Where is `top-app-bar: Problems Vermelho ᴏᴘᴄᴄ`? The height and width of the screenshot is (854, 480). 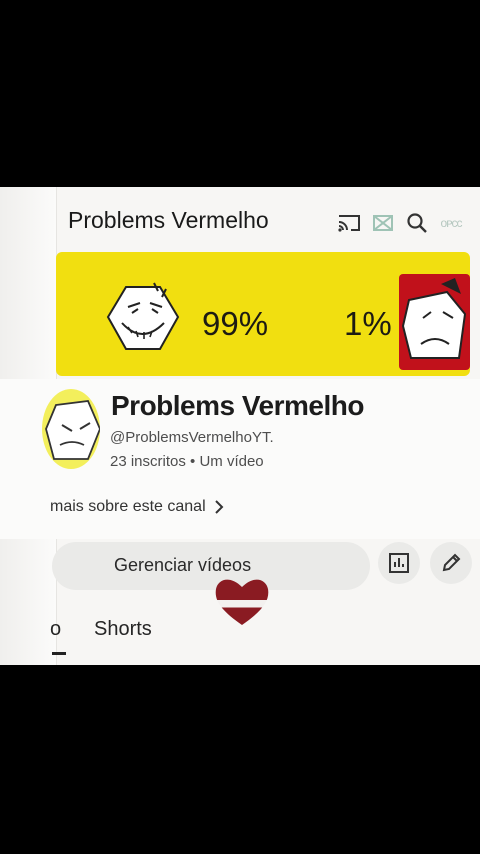 top-app-bar: Problems Vermelho ᴏᴘᴄᴄ is located at coordinates (240, 219).